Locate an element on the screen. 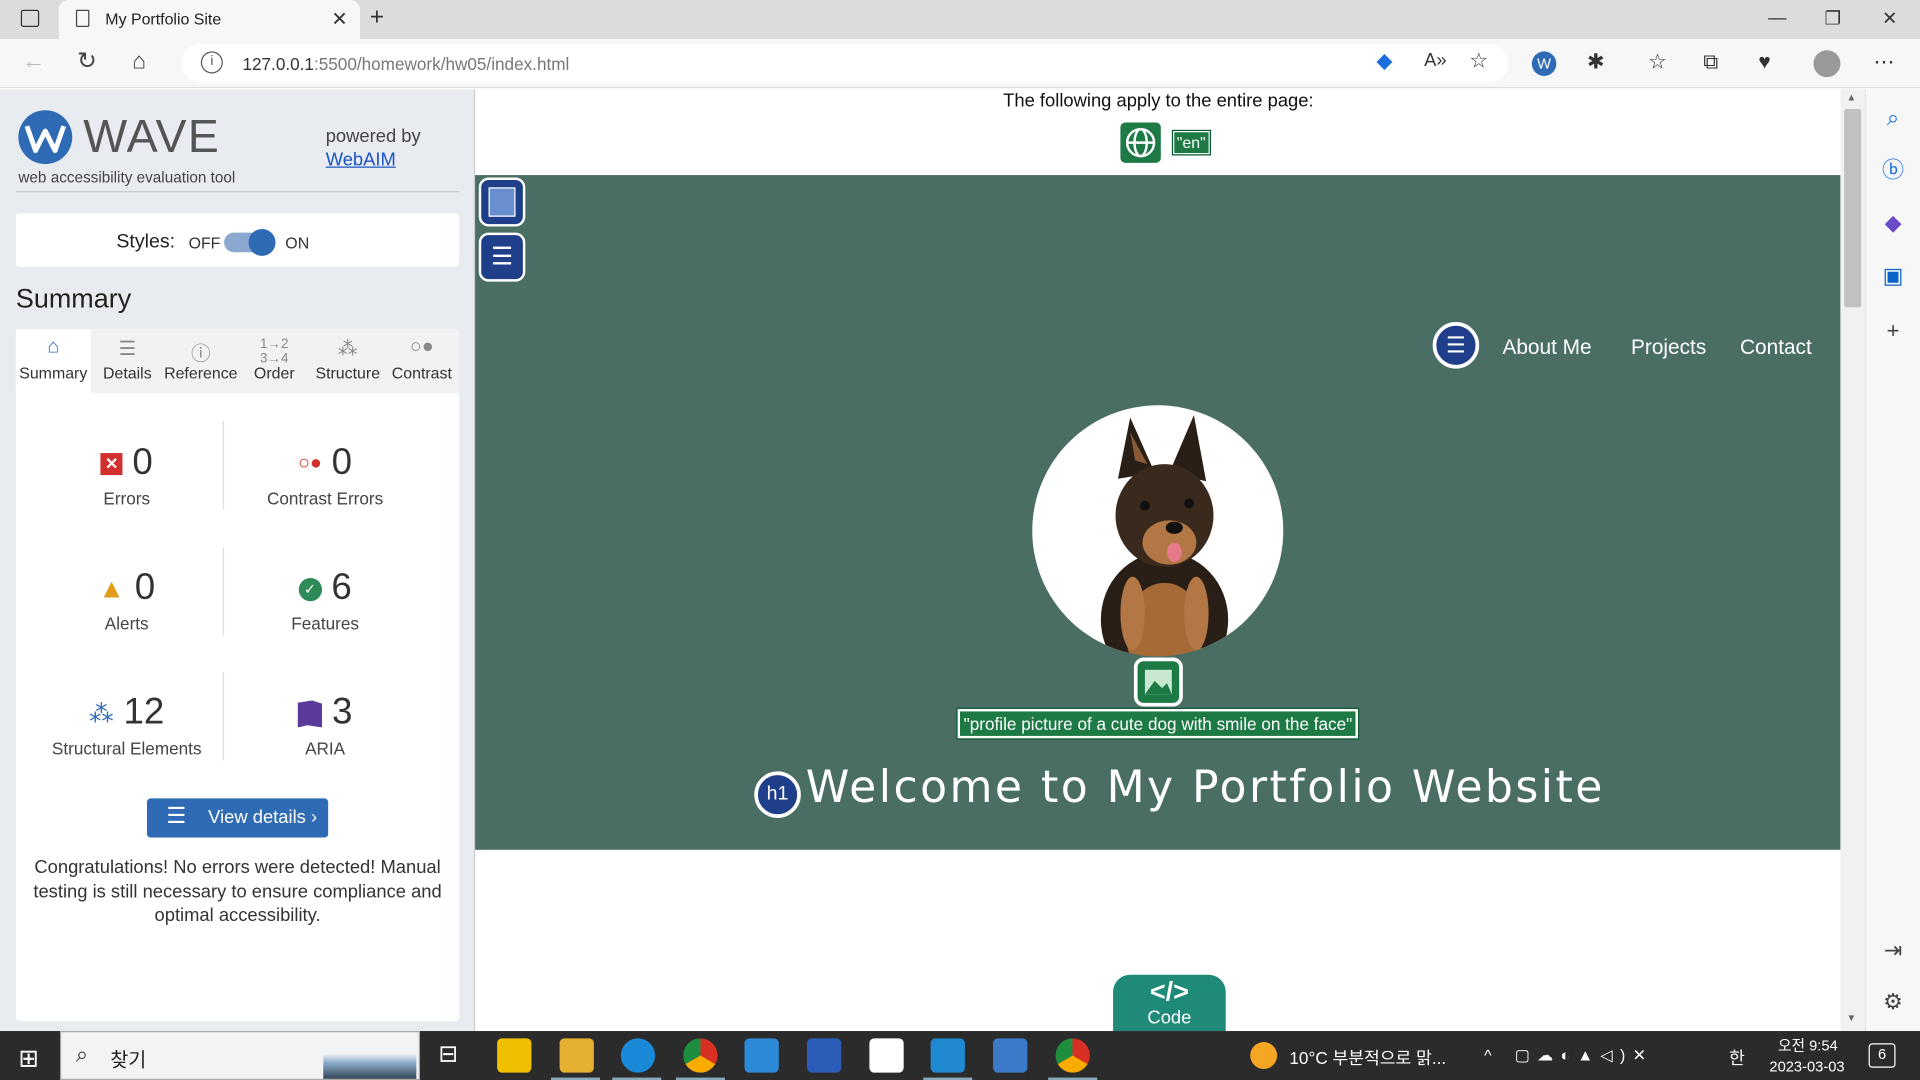  home-icon: ⌂ is located at coordinates (139, 62).